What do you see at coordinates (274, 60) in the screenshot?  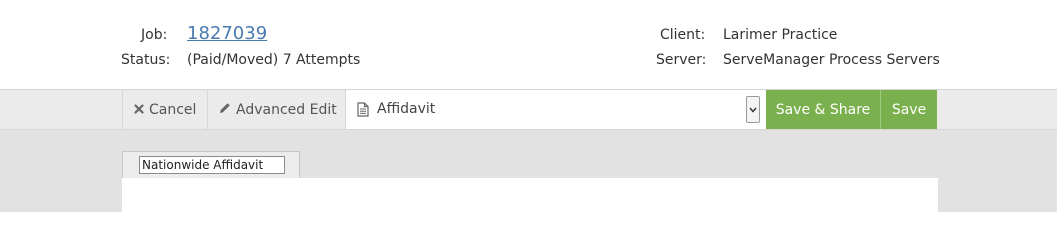 I see `status-value: (Paid/Moved) 7 Attempts` at bounding box center [274, 60].